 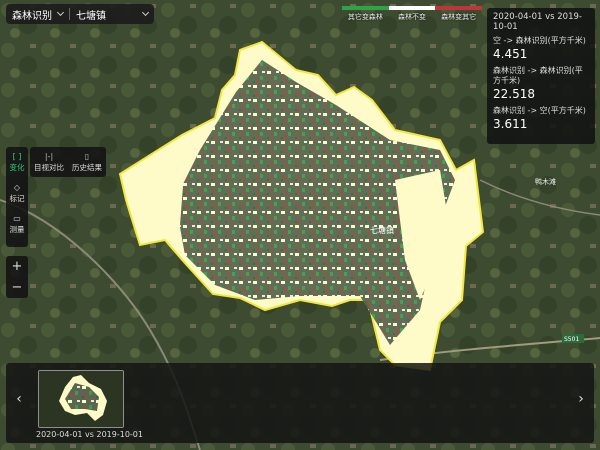 What do you see at coordinates (539, 110) in the screenshot?
I see `stat-label: 森林识别 -> 空(平方千米)` at bounding box center [539, 110].